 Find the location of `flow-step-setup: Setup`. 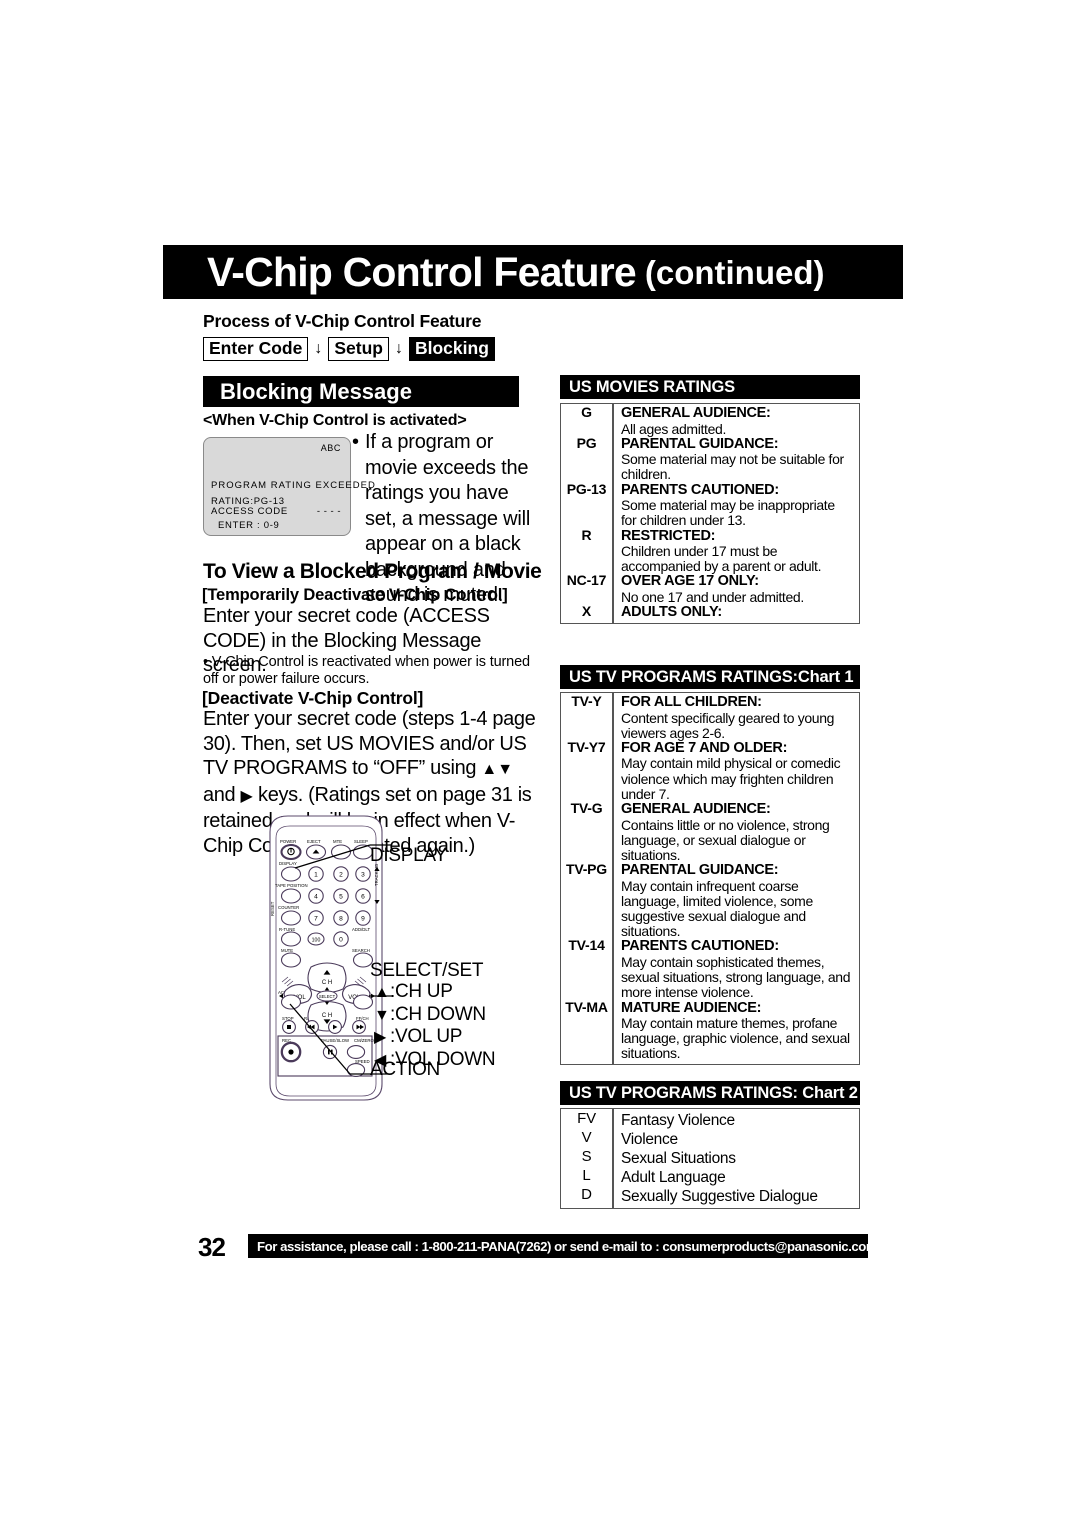

flow-step-setup: Setup is located at coordinates (358, 349).